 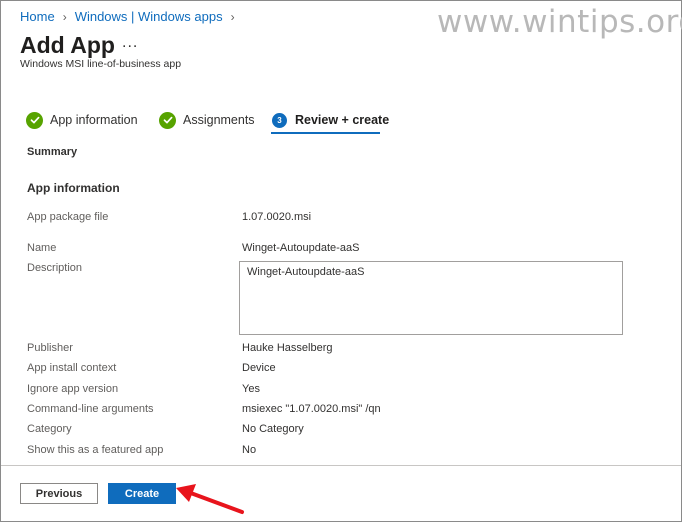 I want to click on step-label: Review + create, so click(x=342, y=120).